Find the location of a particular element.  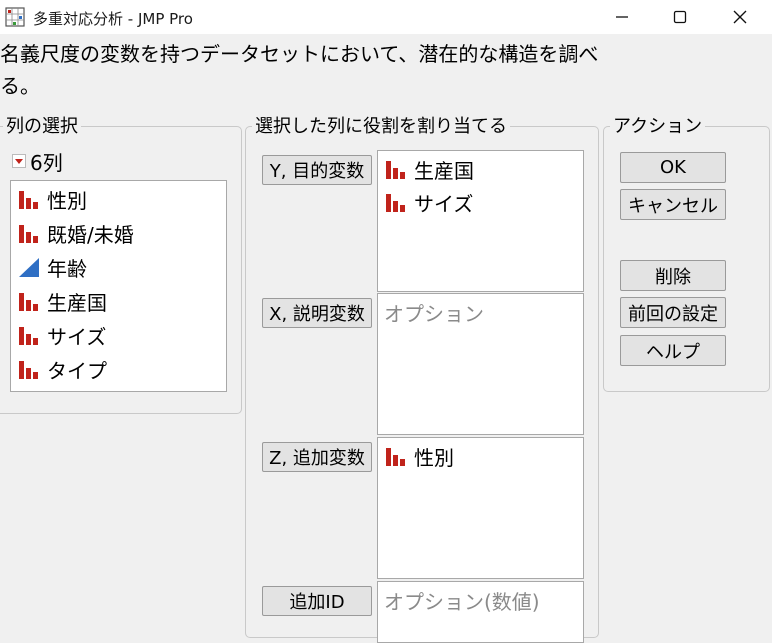

x-role-placeholder: オプション is located at coordinates (434, 313).